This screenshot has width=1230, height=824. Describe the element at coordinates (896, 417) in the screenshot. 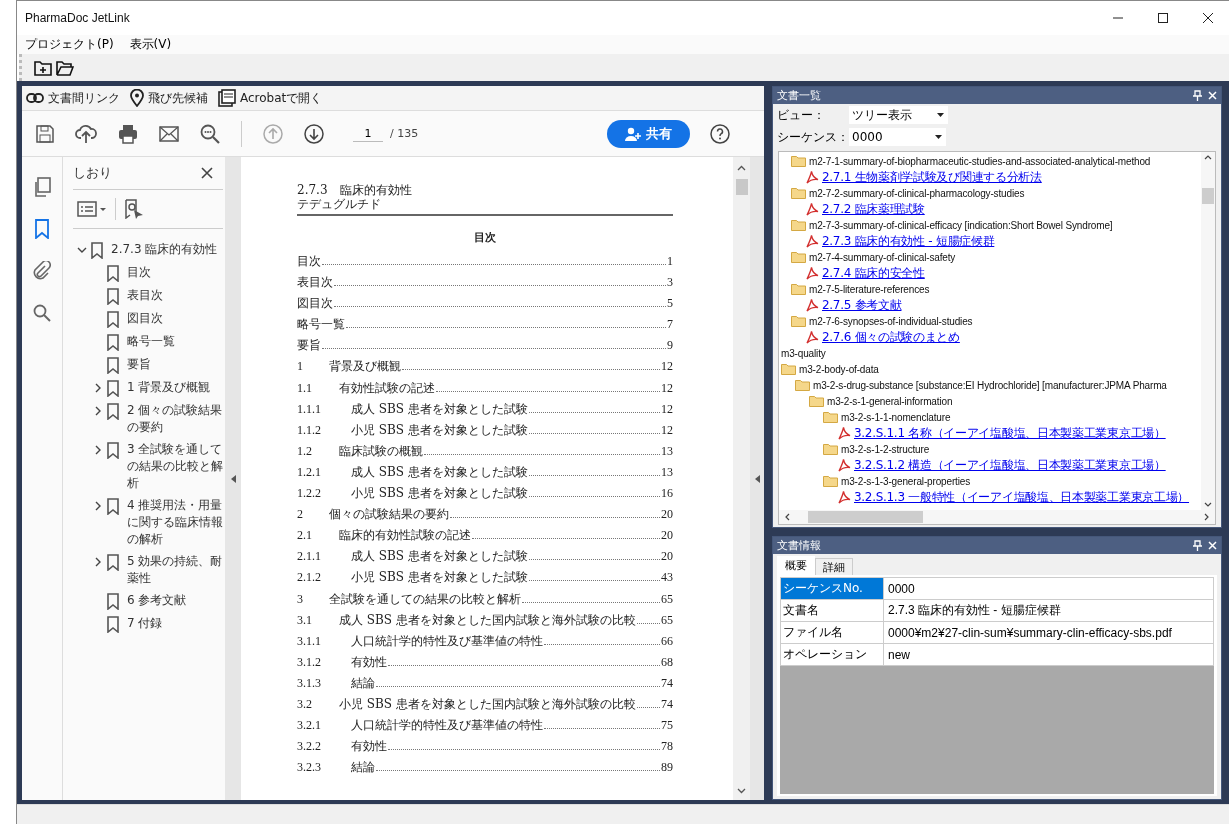

I see `tree-item: m3-2-s-1-1-nomenclature` at that location.